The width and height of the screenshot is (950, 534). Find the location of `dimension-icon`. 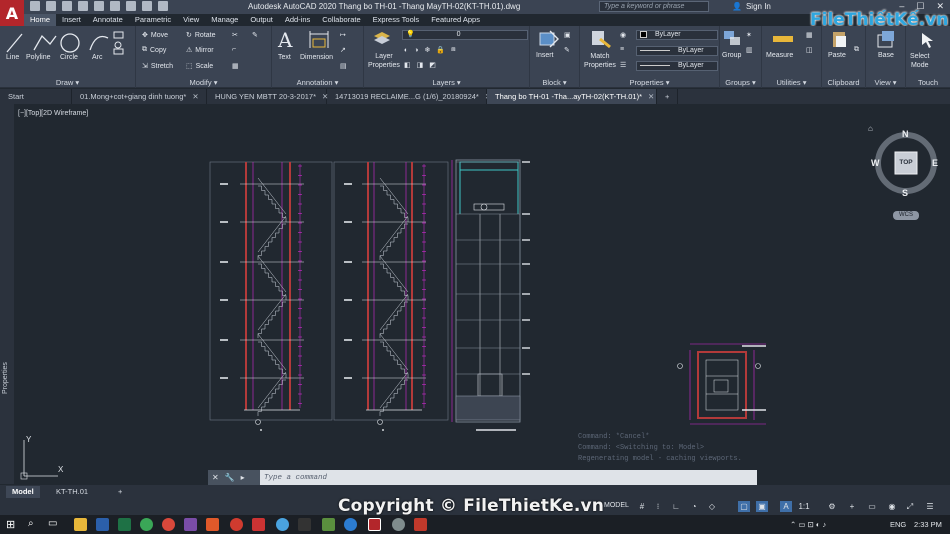

dimension-icon is located at coordinates (319, 40).